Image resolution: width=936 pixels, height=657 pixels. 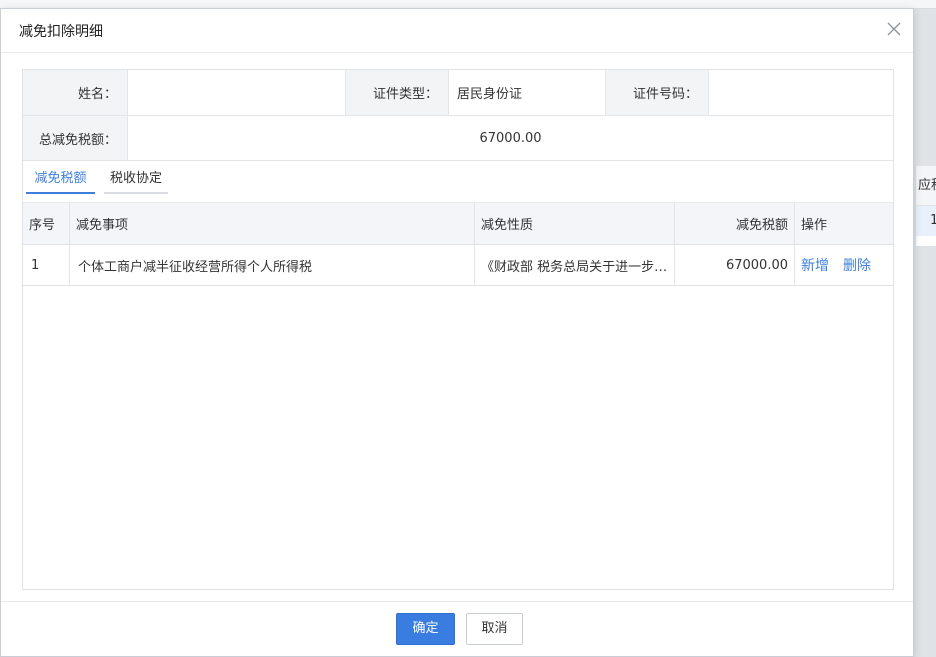 I want to click on background-table-fragment: 应税 1, so click(x=925, y=206).